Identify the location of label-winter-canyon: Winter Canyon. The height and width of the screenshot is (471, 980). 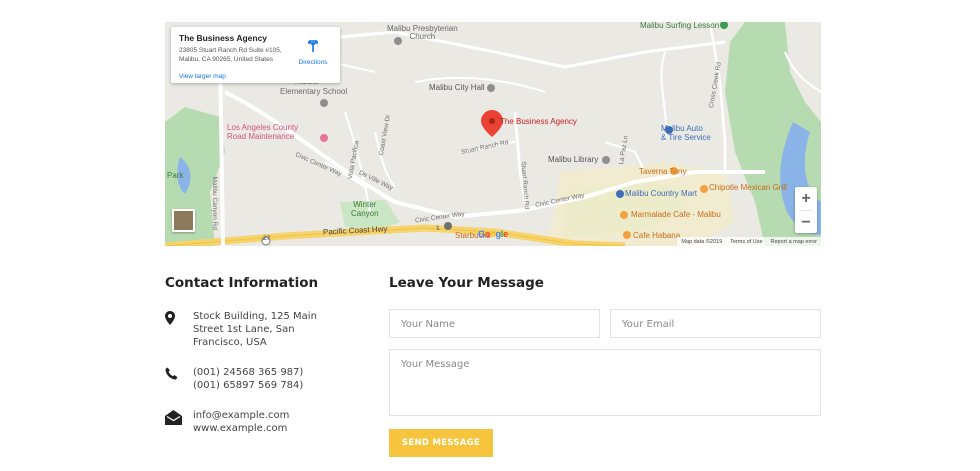
(365, 209).